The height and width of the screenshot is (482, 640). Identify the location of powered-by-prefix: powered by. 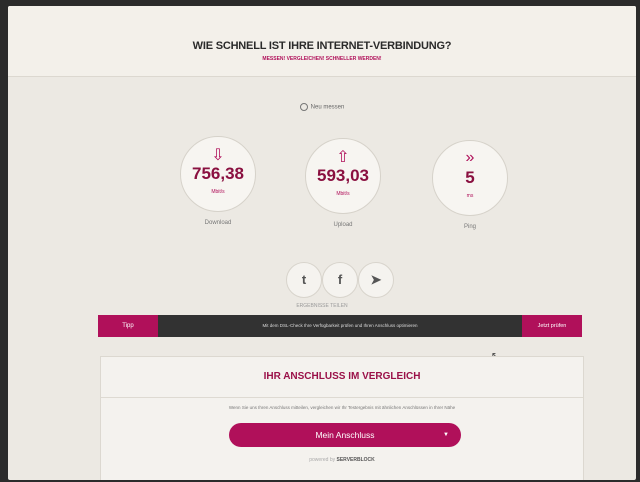
(322, 460).